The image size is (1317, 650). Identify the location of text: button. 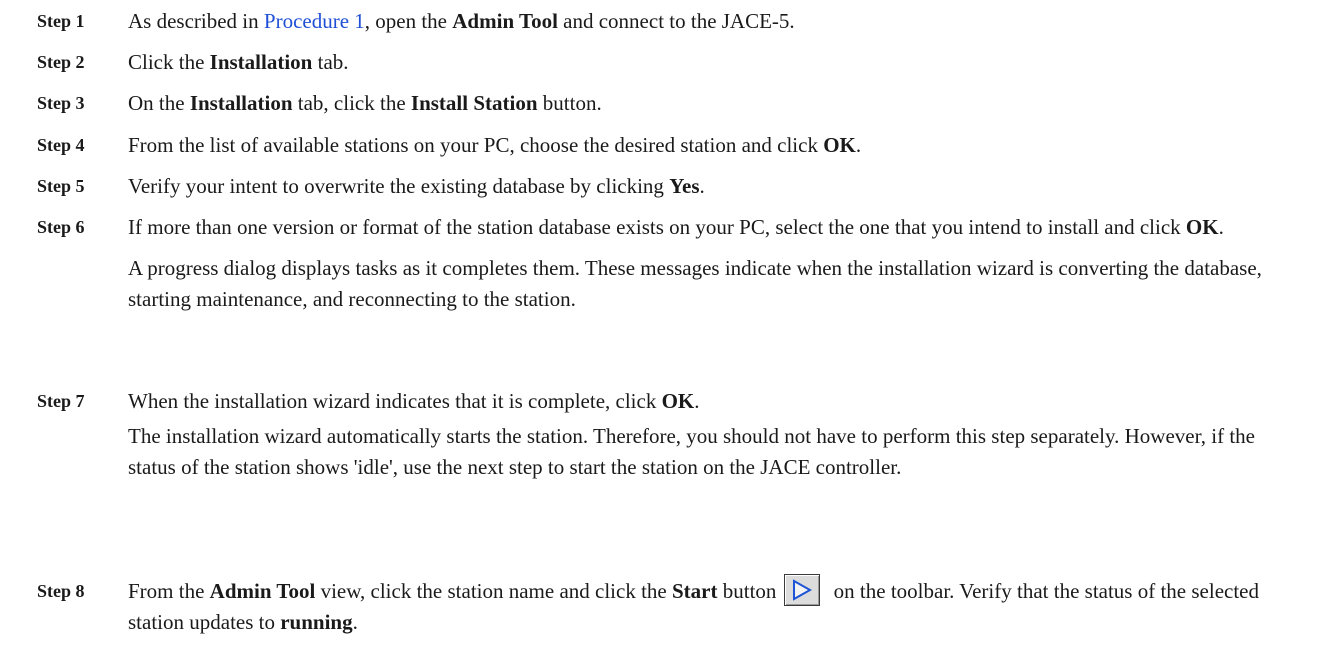
(747, 591).